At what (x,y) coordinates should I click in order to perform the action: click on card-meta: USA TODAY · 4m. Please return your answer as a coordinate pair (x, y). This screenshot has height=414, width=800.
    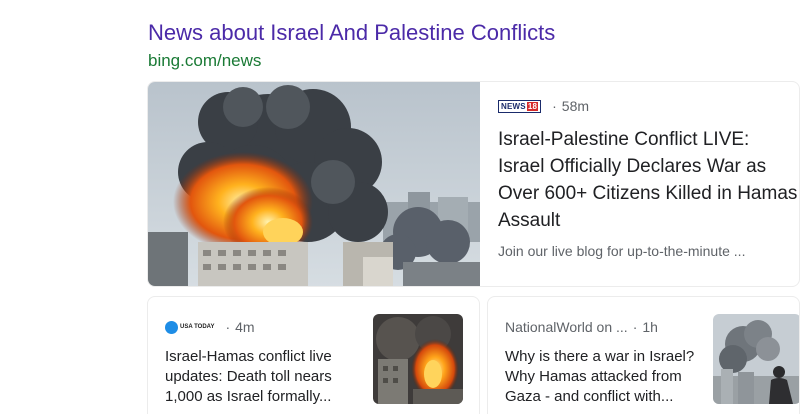
    Looking at the image, I should click on (260, 327).